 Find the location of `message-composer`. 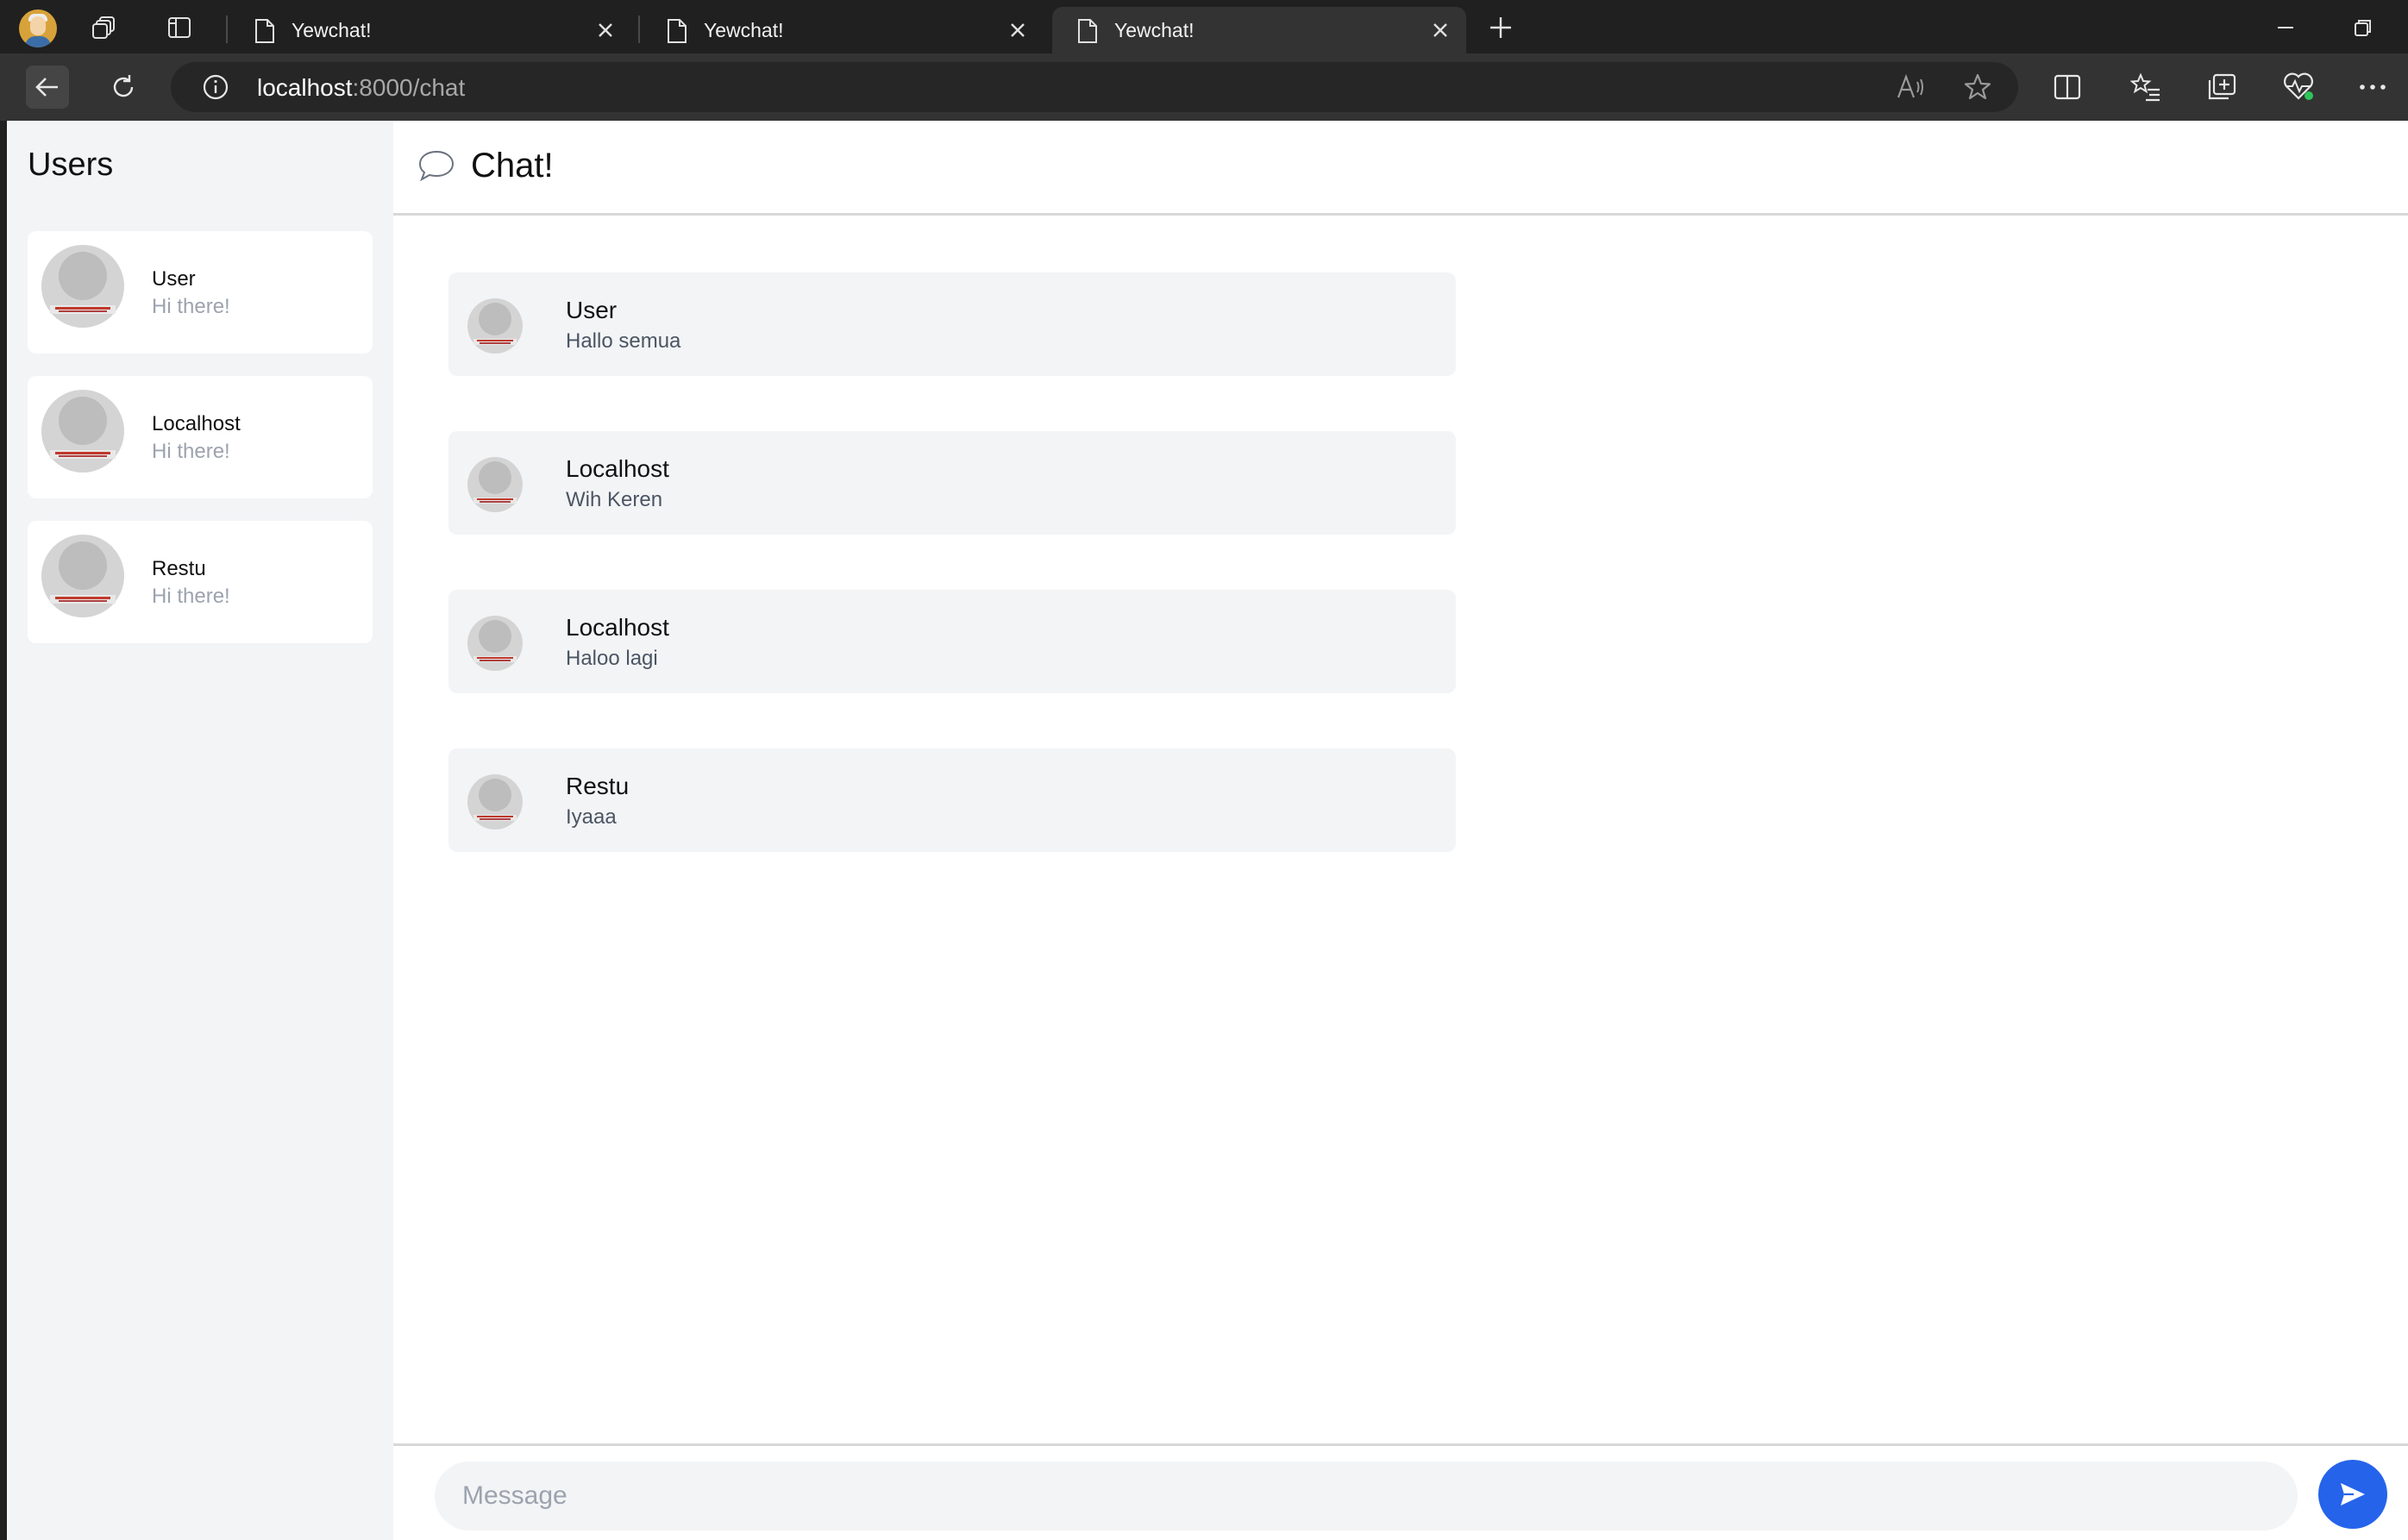

message-composer is located at coordinates (1400, 1491).